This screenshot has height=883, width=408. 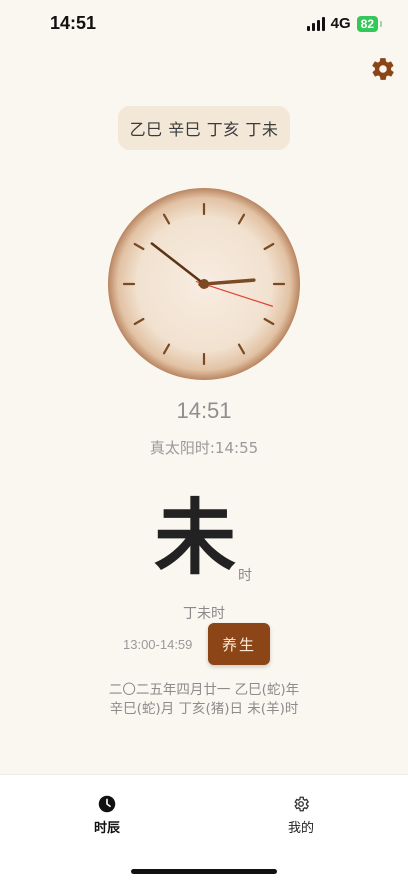 What do you see at coordinates (239, 644) in the screenshot?
I see `yangsheng-button: 养生` at bounding box center [239, 644].